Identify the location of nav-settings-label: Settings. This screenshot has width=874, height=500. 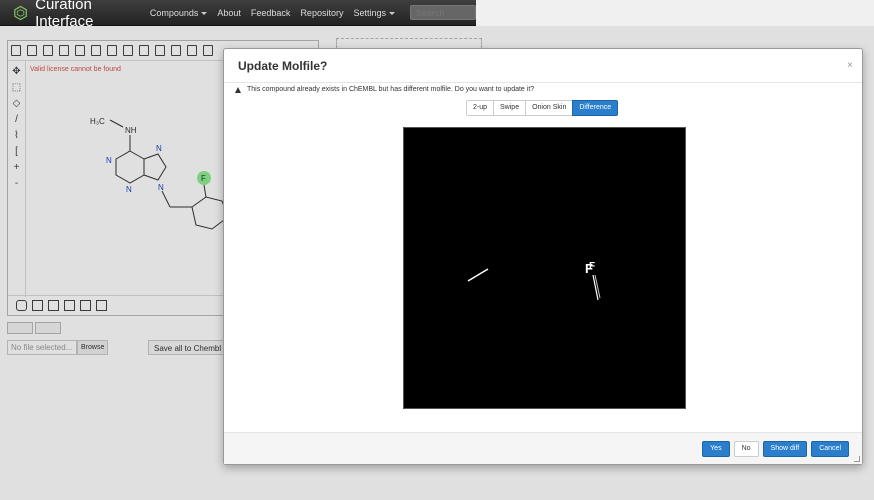
(369, 12).